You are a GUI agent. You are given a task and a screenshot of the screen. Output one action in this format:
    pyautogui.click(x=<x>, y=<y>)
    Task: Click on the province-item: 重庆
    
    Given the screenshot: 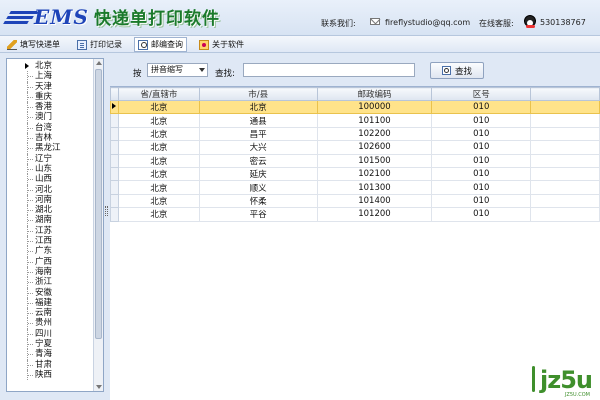 What is the action you would take?
    pyautogui.click(x=50, y=97)
    